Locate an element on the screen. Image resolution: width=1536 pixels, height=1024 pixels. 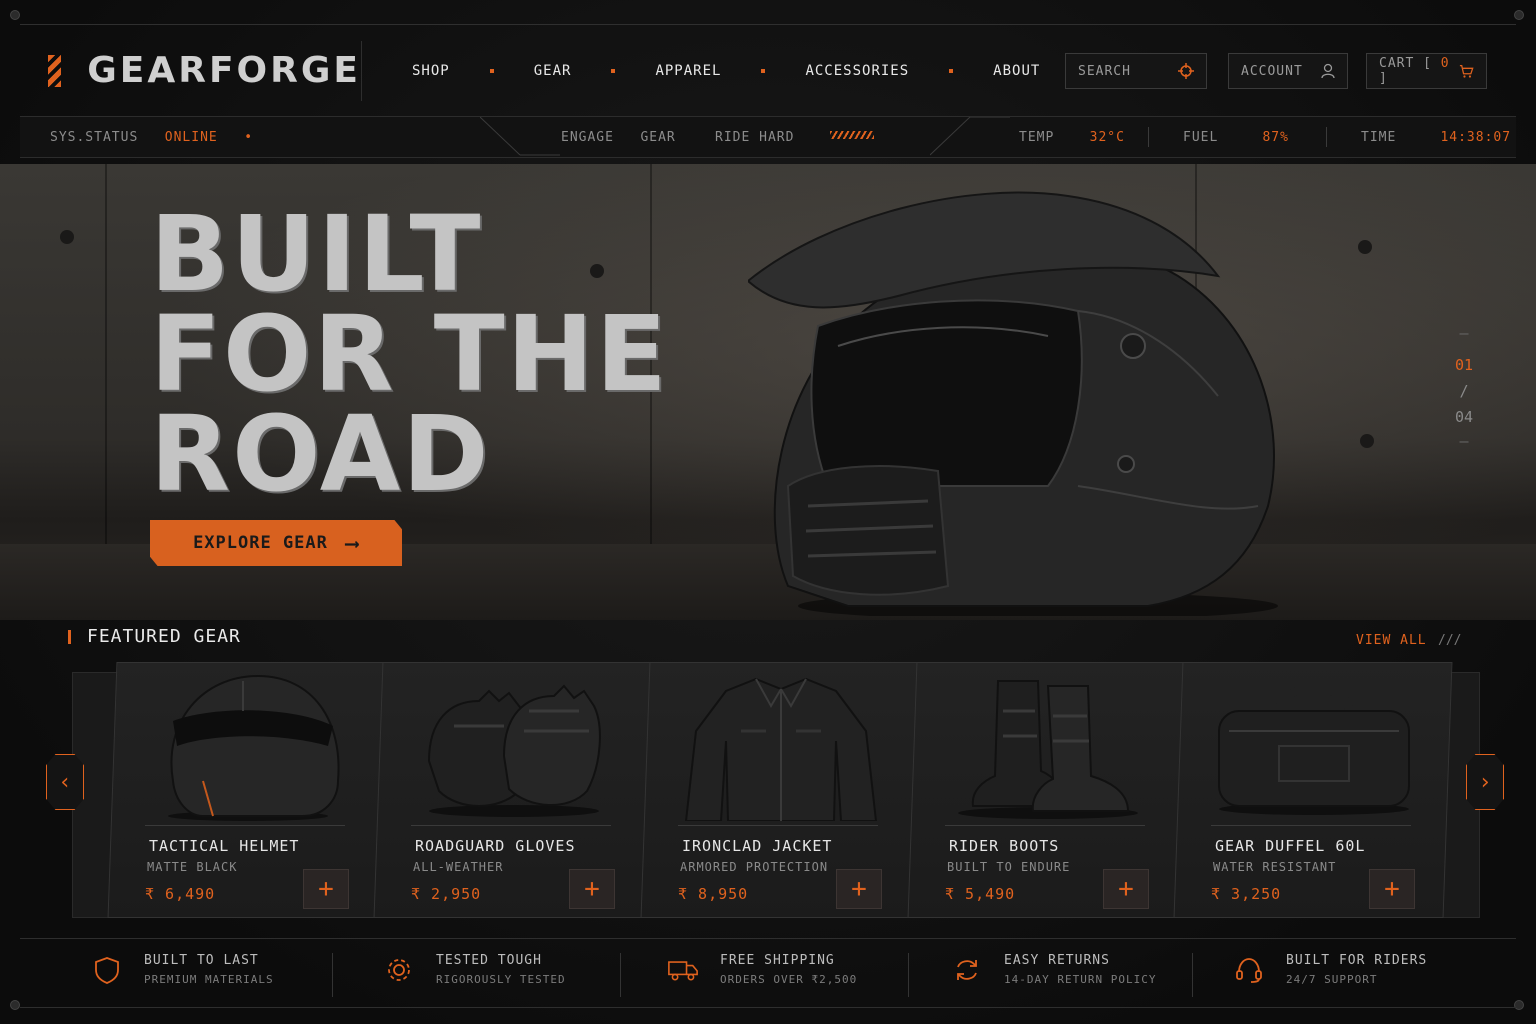
product-name: ROADGUARD GLOVES is located at coordinates (495, 846).